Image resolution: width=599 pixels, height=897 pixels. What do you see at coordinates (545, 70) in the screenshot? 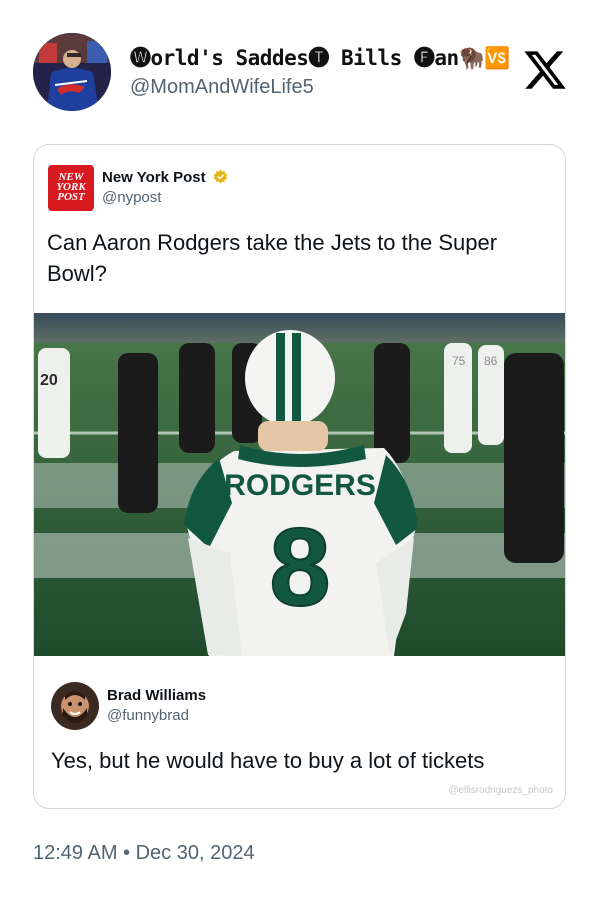
I see `x-logo-icon` at bounding box center [545, 70].